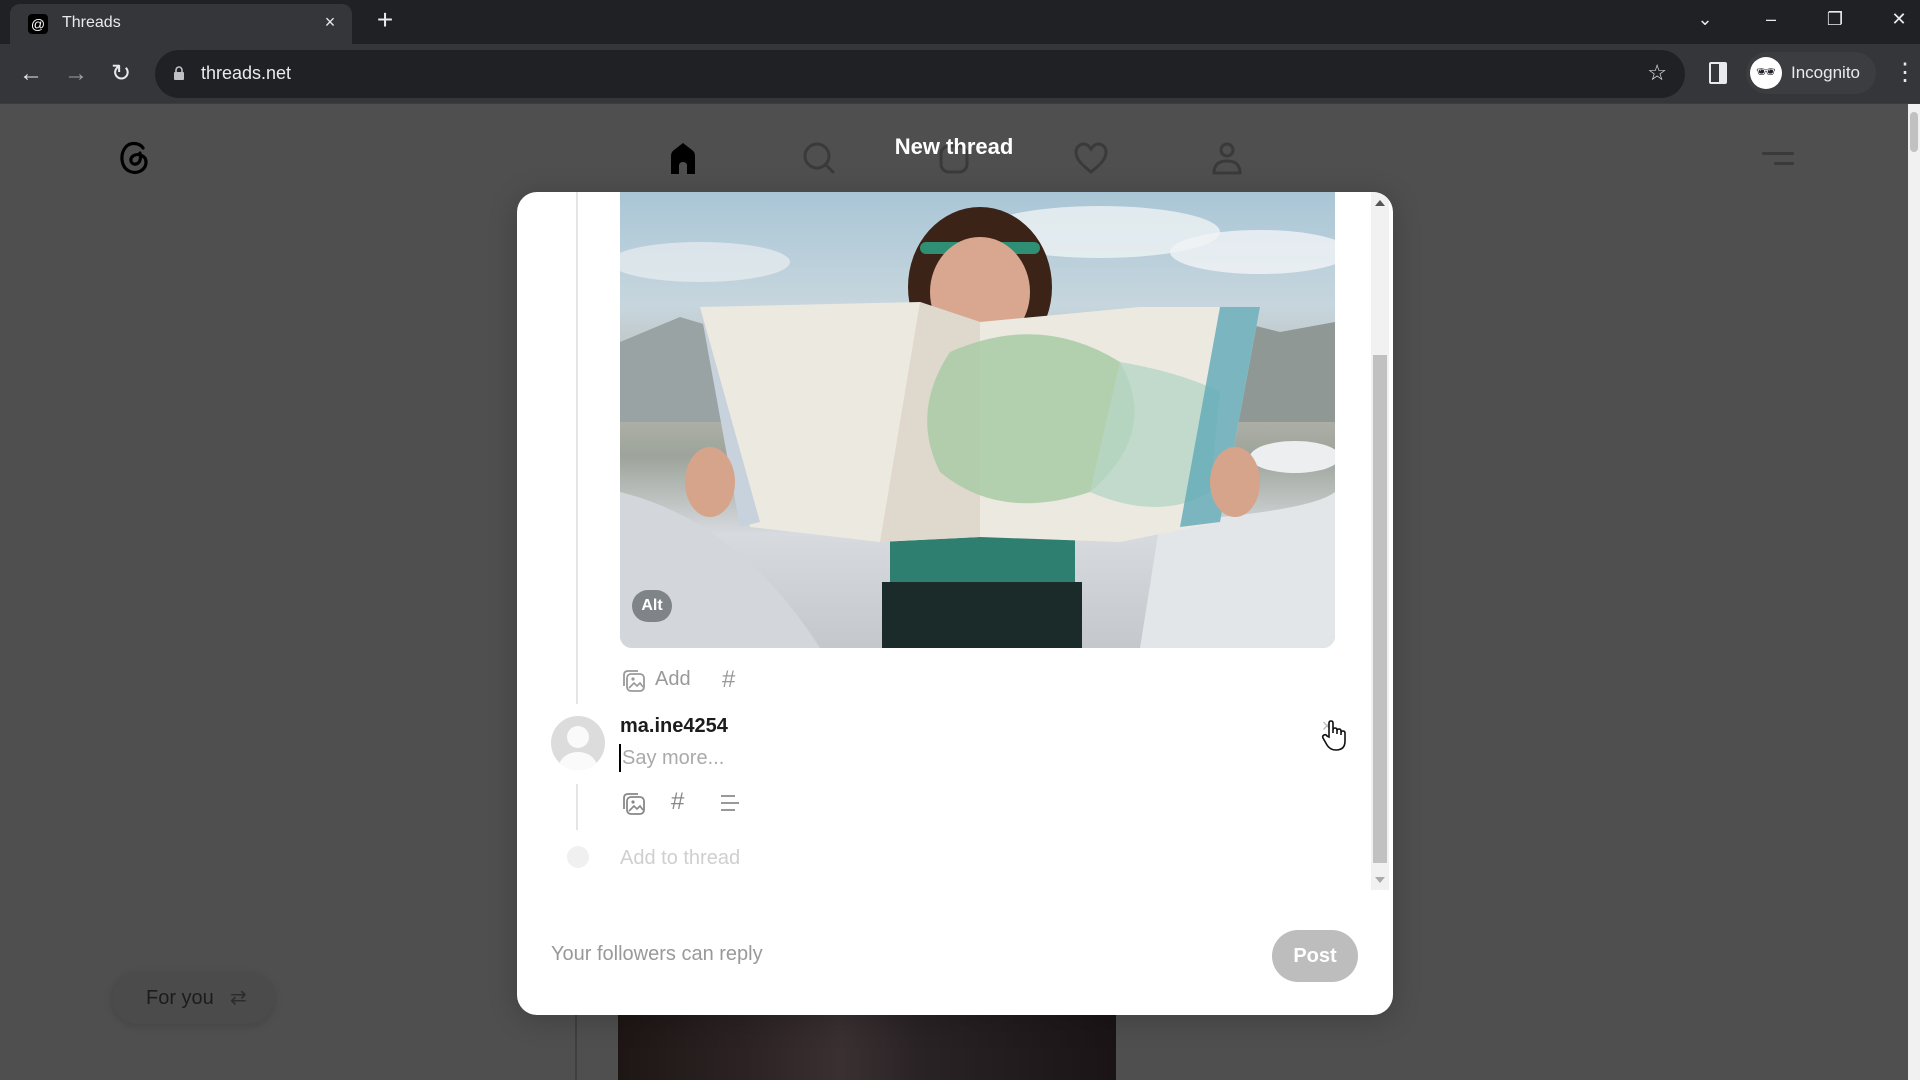  What do you see at coordinates (91, 22) in the screenshot?
I see `tab-title: Threads` at bounding box center [91, 22].